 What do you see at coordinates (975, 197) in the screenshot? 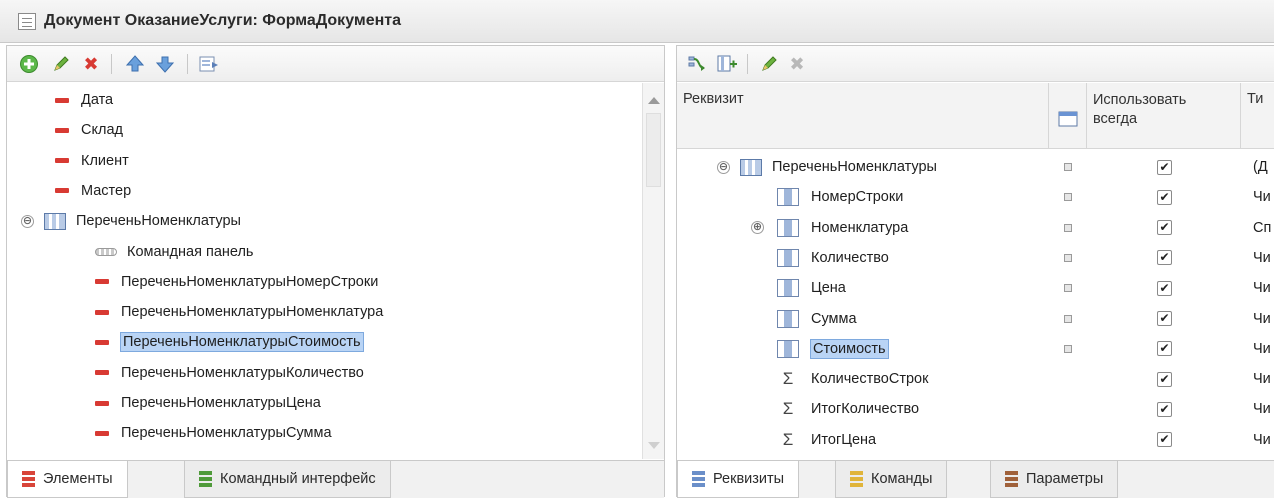
I see `attribute-row: НомерСтроки ✔ Чи` at bounding box center [975, 197].